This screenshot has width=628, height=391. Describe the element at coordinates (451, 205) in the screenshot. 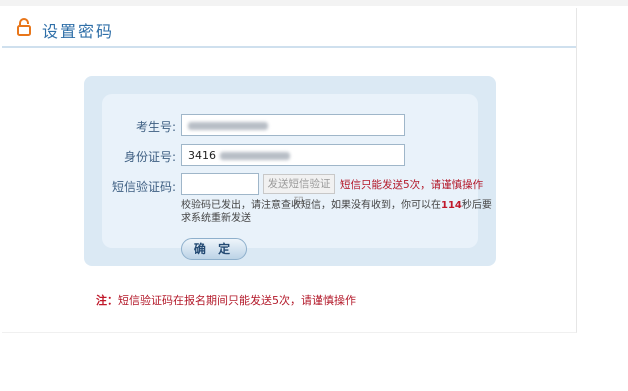

I see `countdown-number: 114` at that location.